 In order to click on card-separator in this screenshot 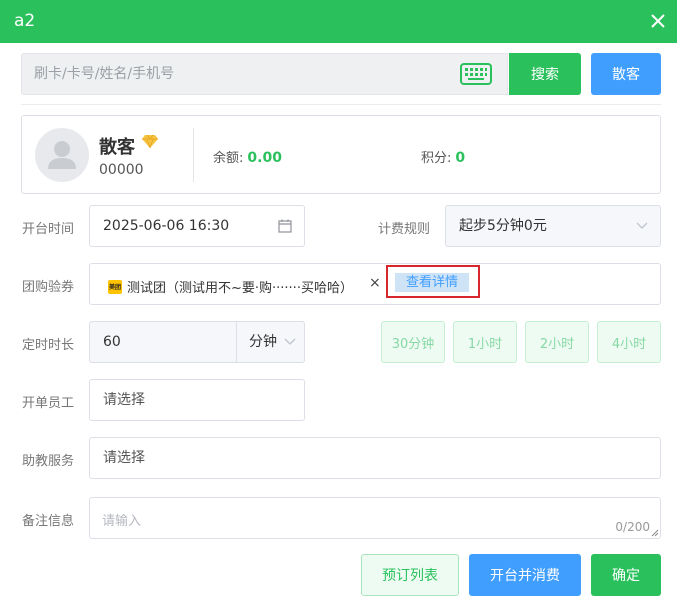, I will do `click(193, 155)`.